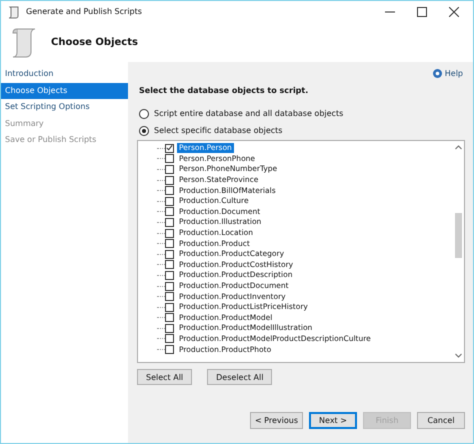 The height and width of the screenshot is (444, 474). Describe the element at coordinates (224, 91) in the screenshot. I see `instruction-text: Select the database objects to script.` at that location.